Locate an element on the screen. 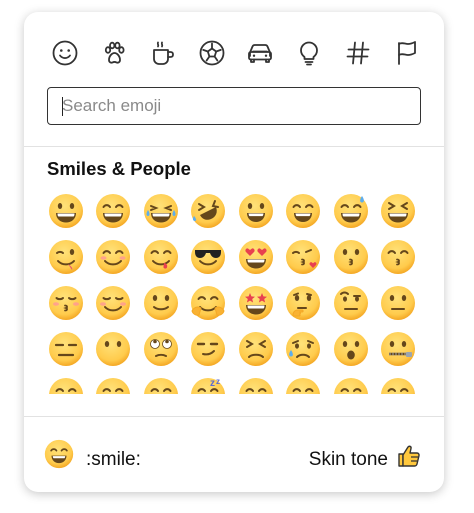  hash-icon is located at coordinates (358, 53).